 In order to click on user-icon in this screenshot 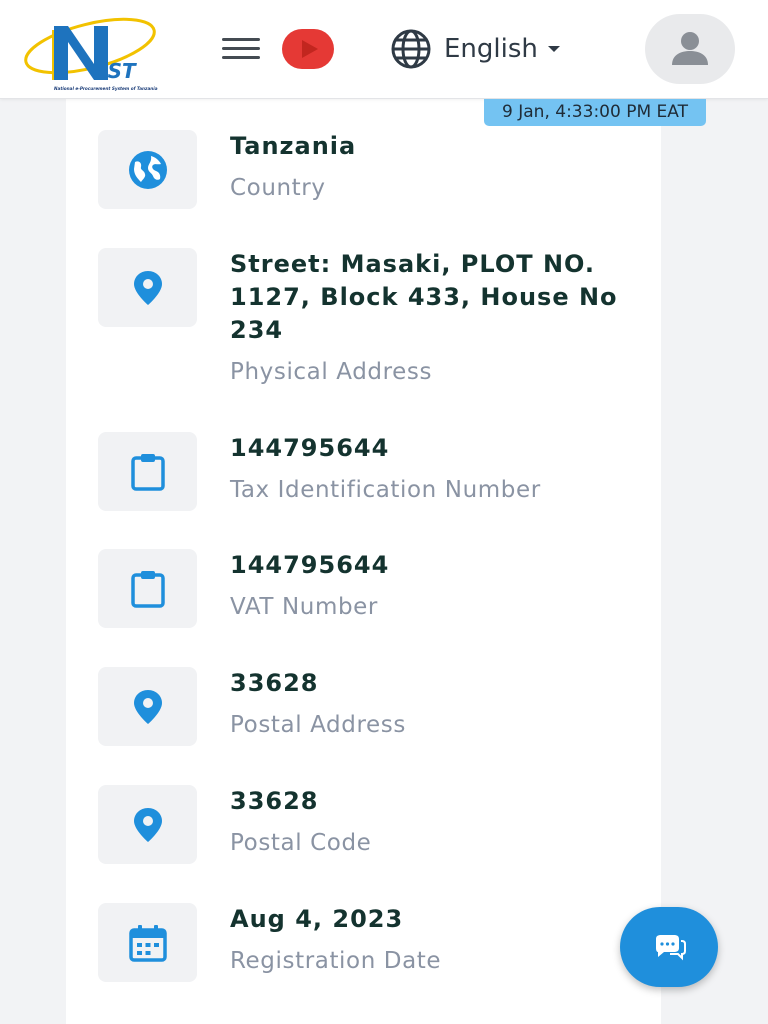, I will do `click(690, 48)`.